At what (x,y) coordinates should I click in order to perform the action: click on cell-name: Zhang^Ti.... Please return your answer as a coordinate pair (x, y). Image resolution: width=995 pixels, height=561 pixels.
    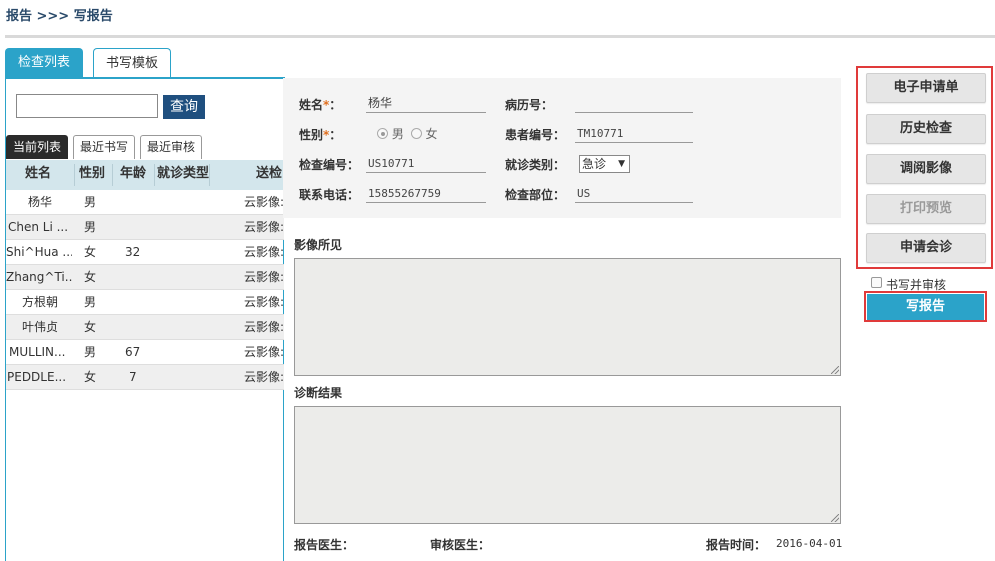
    Looking at the image, I should click on (39, 277).